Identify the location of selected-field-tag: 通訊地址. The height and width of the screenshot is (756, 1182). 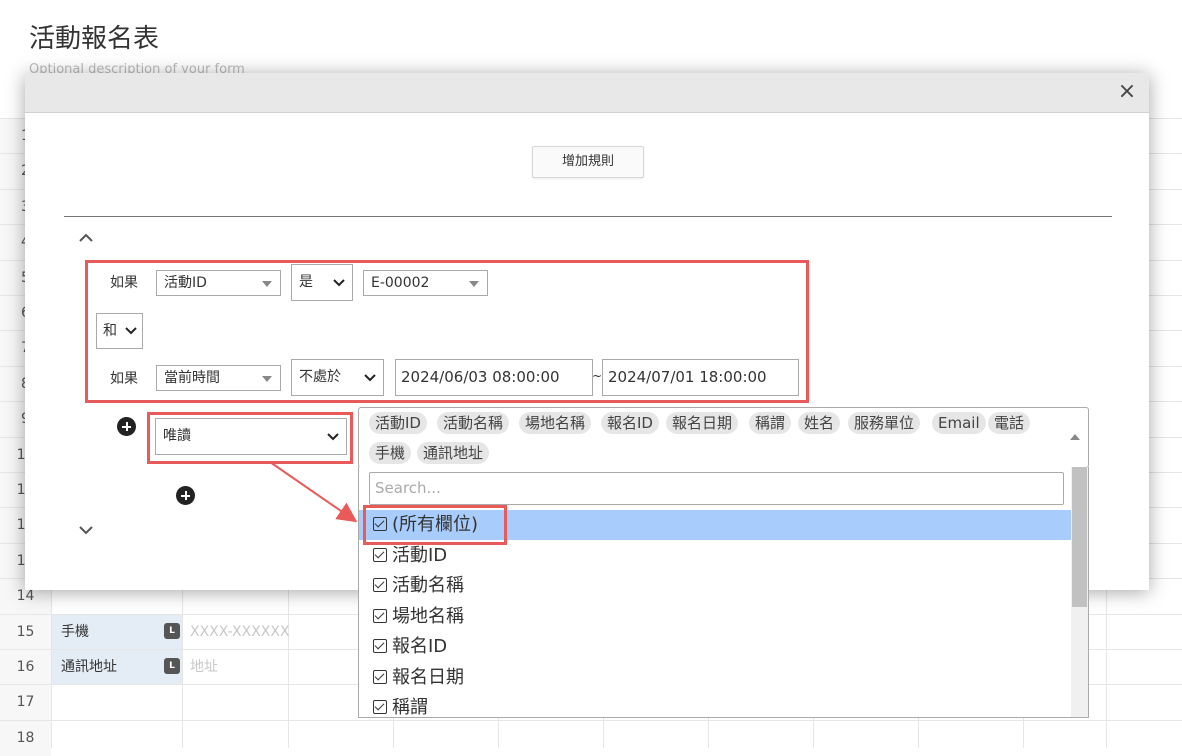
(453, 453).